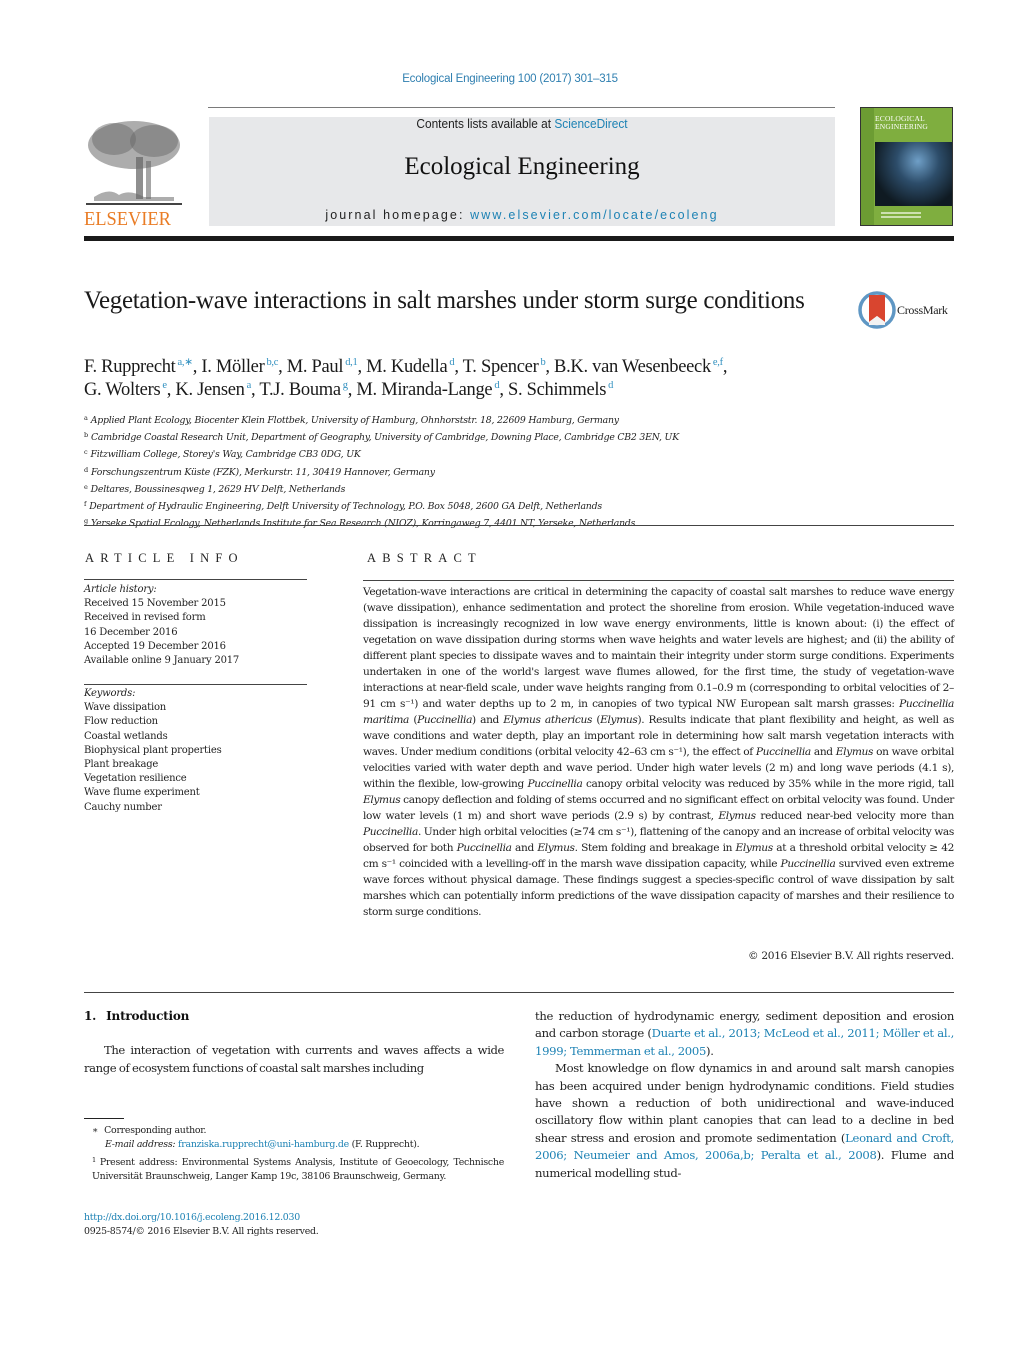 Image resolution: width=1020 pixels, height=1351 pixels. What do you see at coordinates (522, 166) in the screenshot?
I see `journal-title: Ecological Engineering` at bounding box center [522, 166].